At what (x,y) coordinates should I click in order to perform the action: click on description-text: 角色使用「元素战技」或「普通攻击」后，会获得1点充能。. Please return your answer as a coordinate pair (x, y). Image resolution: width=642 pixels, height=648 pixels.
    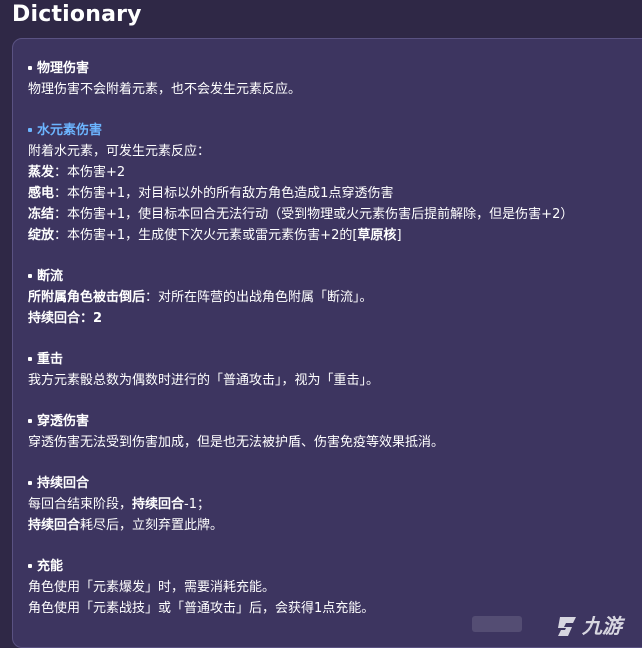
    Looking at the image, I should click on (201, 608).